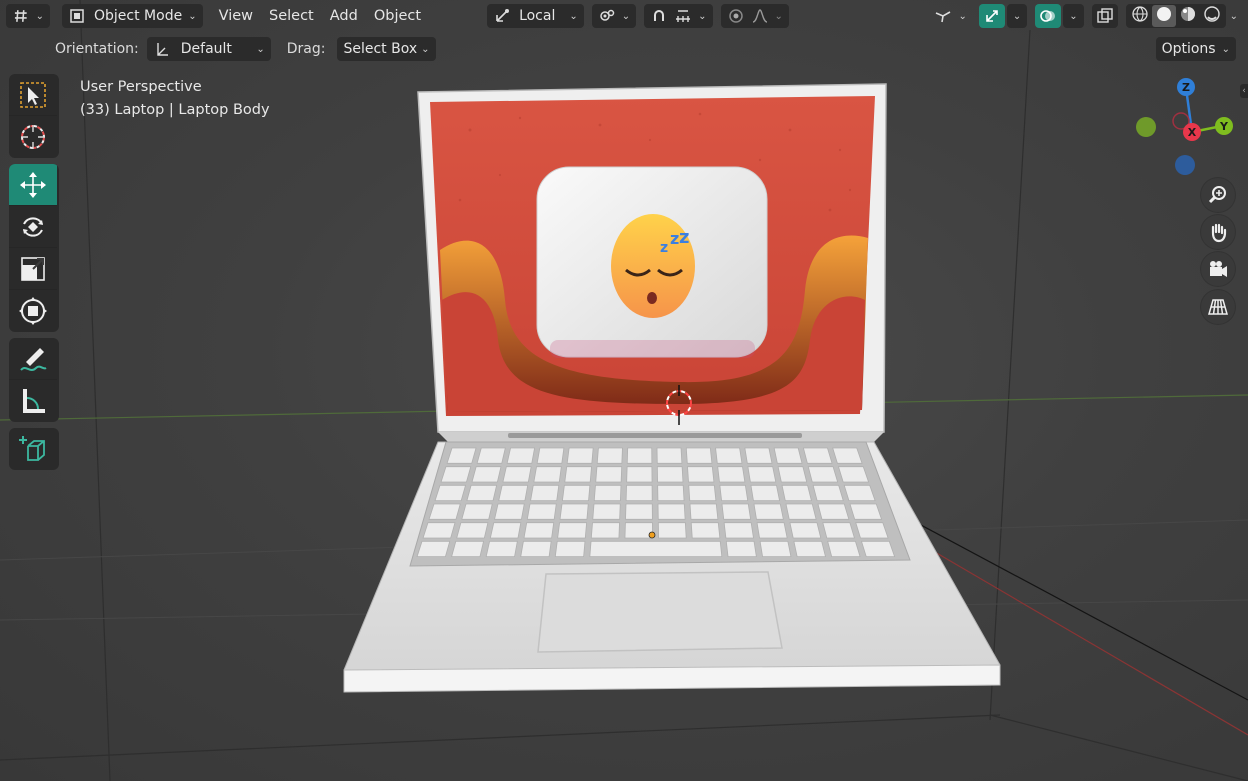 This screenshot has width=1248, height=781. Describe the element at coordinates (1192, 132) in the screenshot. I see `axis-x-label: X` at that location.